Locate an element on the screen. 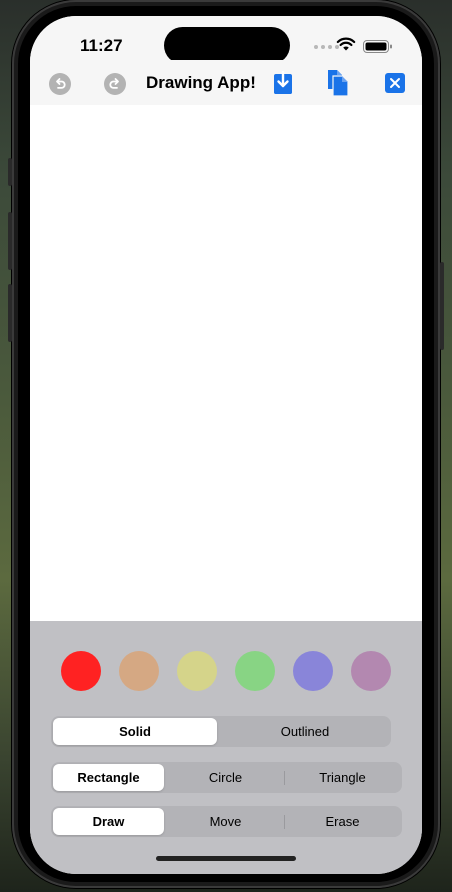 This screenshot has width=452, height=892. volume-down-button is located at coordinates (10, 313).